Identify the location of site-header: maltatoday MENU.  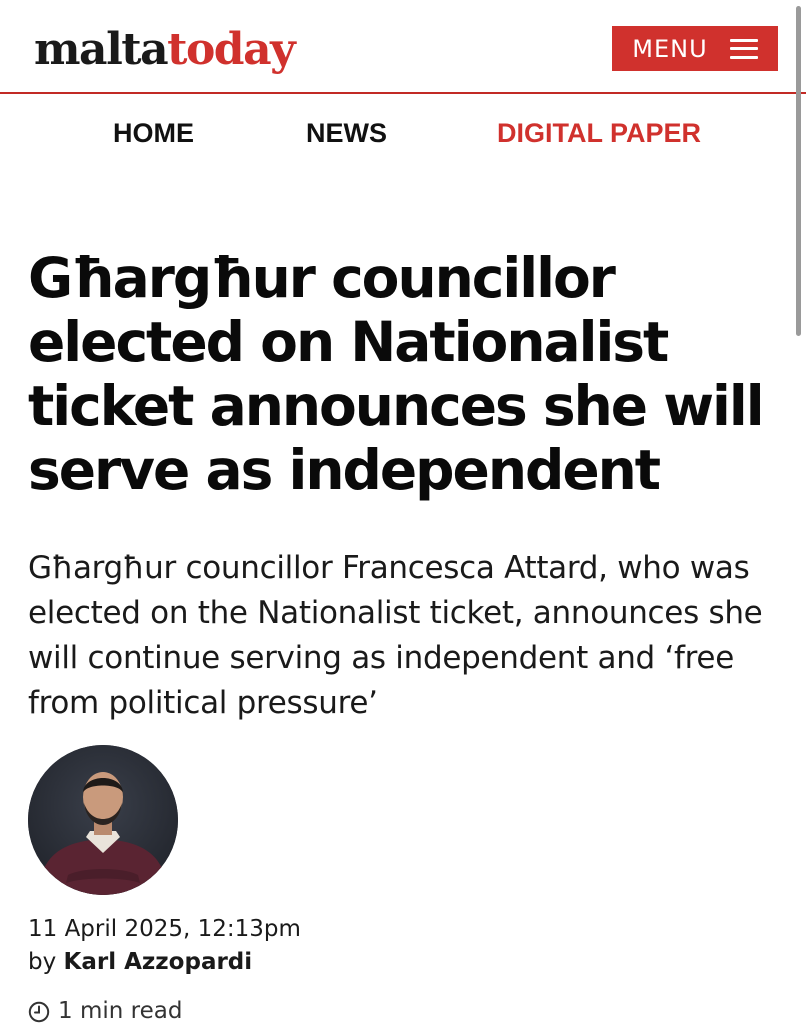
(403, 47).